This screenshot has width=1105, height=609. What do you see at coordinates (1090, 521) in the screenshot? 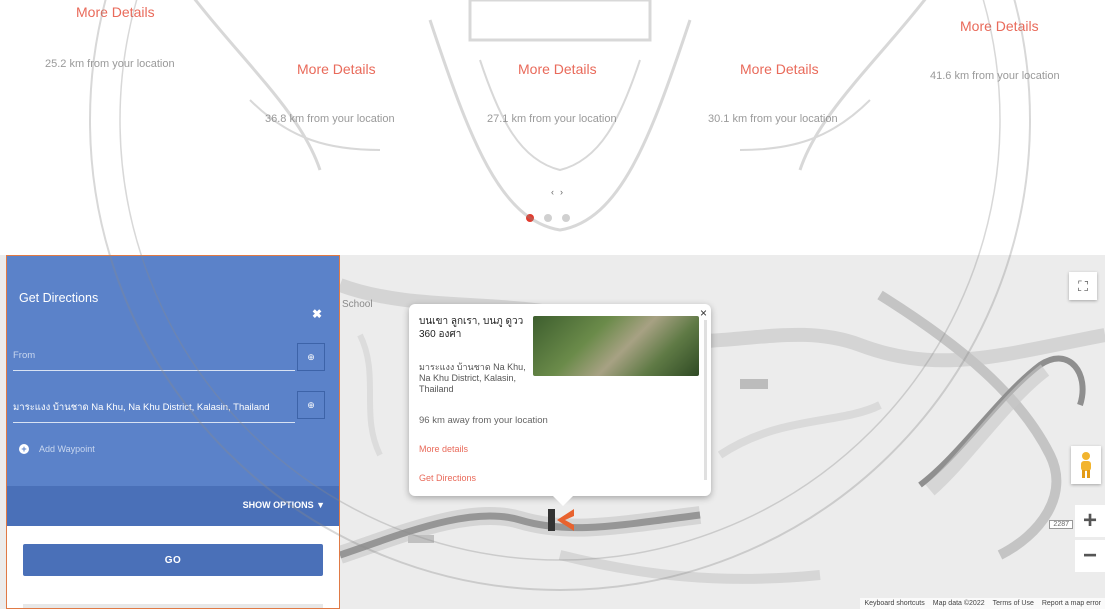
I see `zoom-in-button: +` at bounding box center [1090, 521].